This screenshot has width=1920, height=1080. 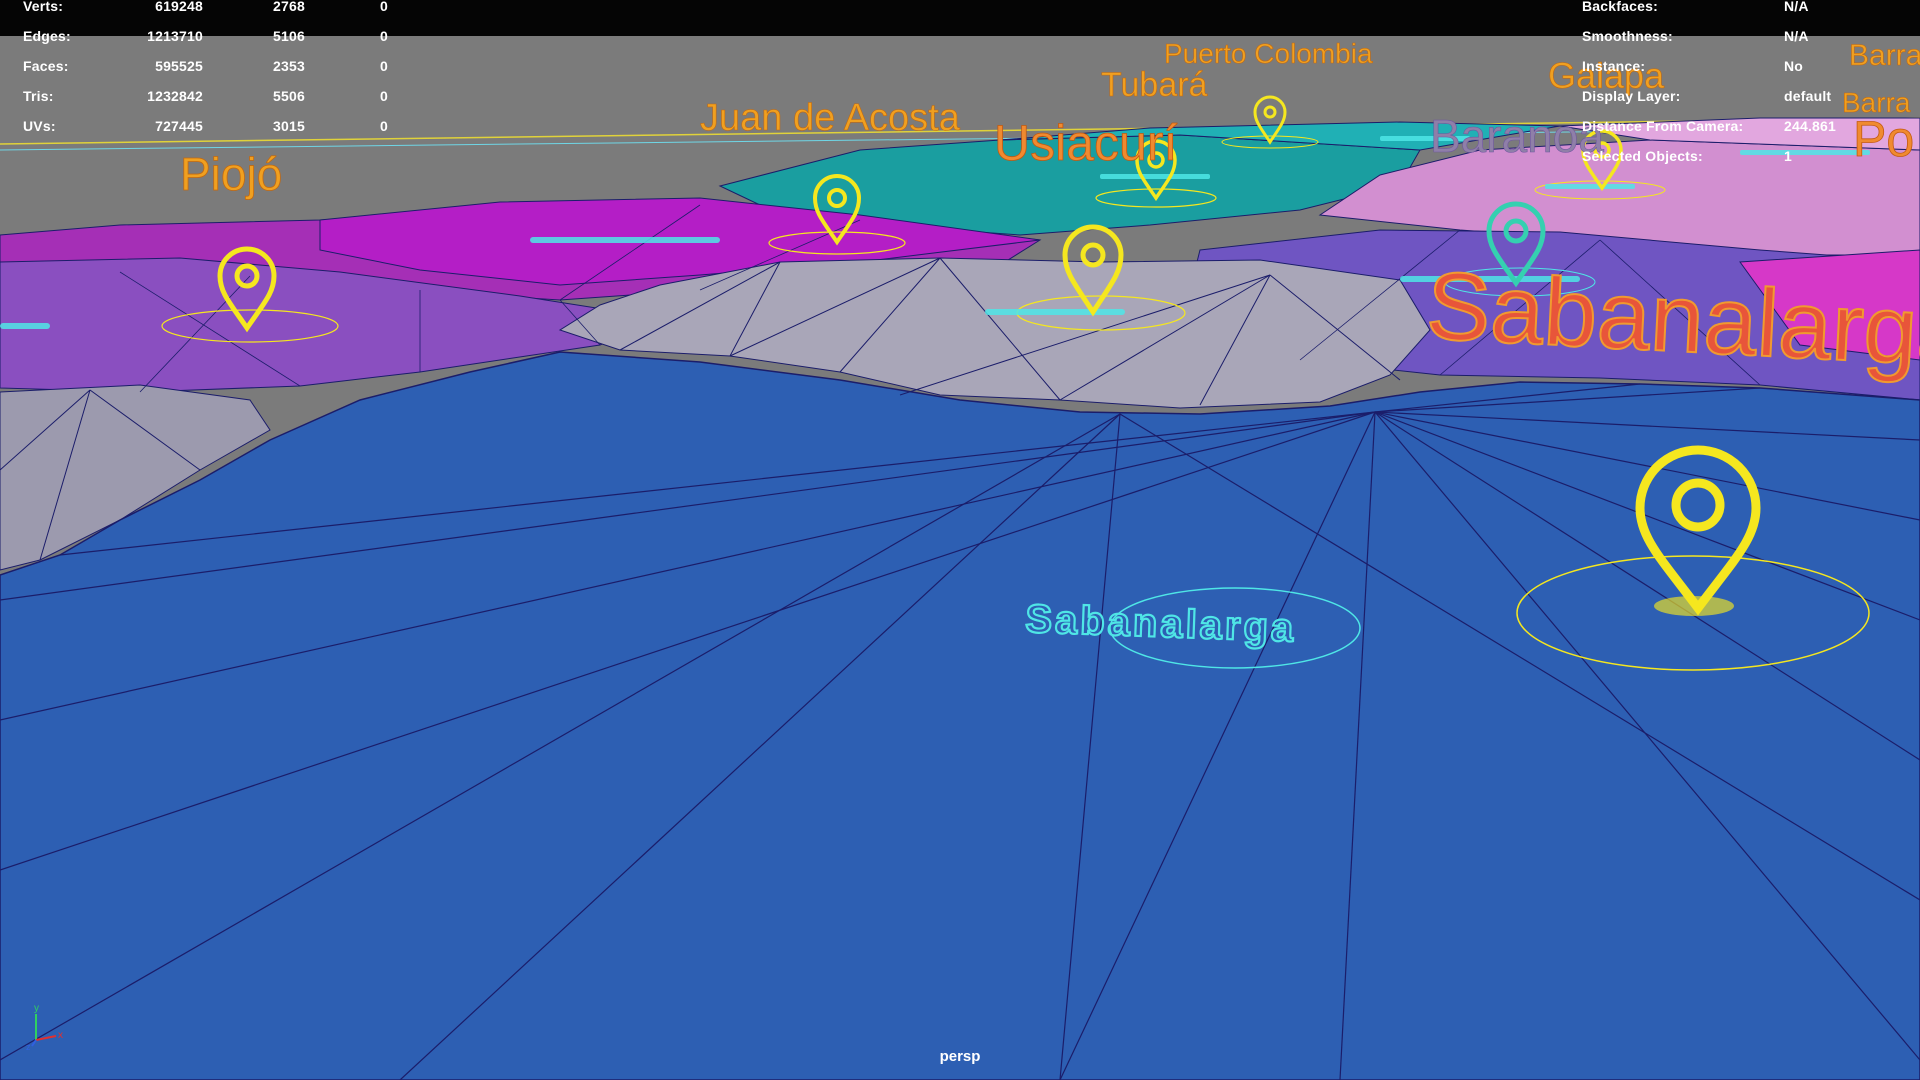 I want to click on hud-label: Edges:, so click(x=47, y=36).